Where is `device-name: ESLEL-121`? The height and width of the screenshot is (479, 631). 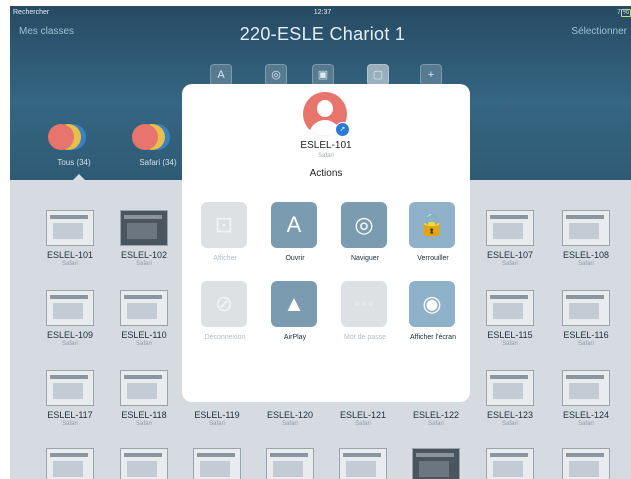
device-name: ESLEL-121 is located at coordinates (363, 415).